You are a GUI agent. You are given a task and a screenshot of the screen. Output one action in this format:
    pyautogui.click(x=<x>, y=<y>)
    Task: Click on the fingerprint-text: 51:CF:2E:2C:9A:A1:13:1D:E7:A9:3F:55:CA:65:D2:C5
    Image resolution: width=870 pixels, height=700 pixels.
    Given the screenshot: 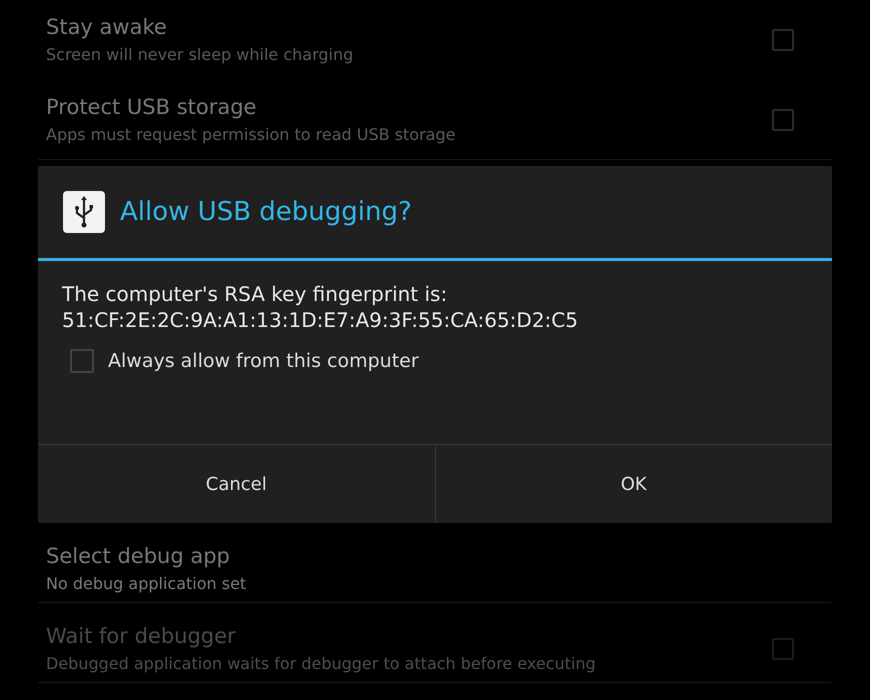 What is the action you would take?
    pyautogui.click(x=320, y=320)
    